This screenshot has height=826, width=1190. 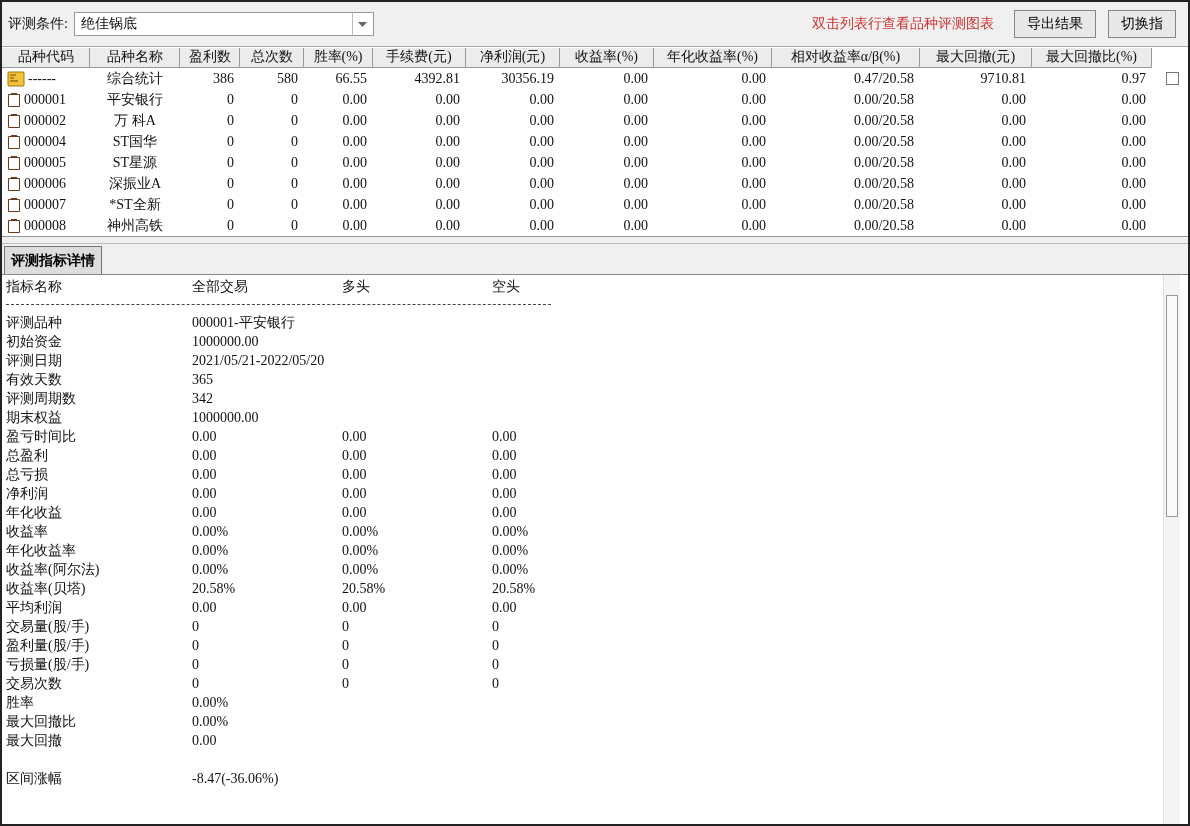 What do you see at coordinates (135, 120) in the screenshot?
I see `table-cell-text: 万 科A` at bounding box center [135, 120].